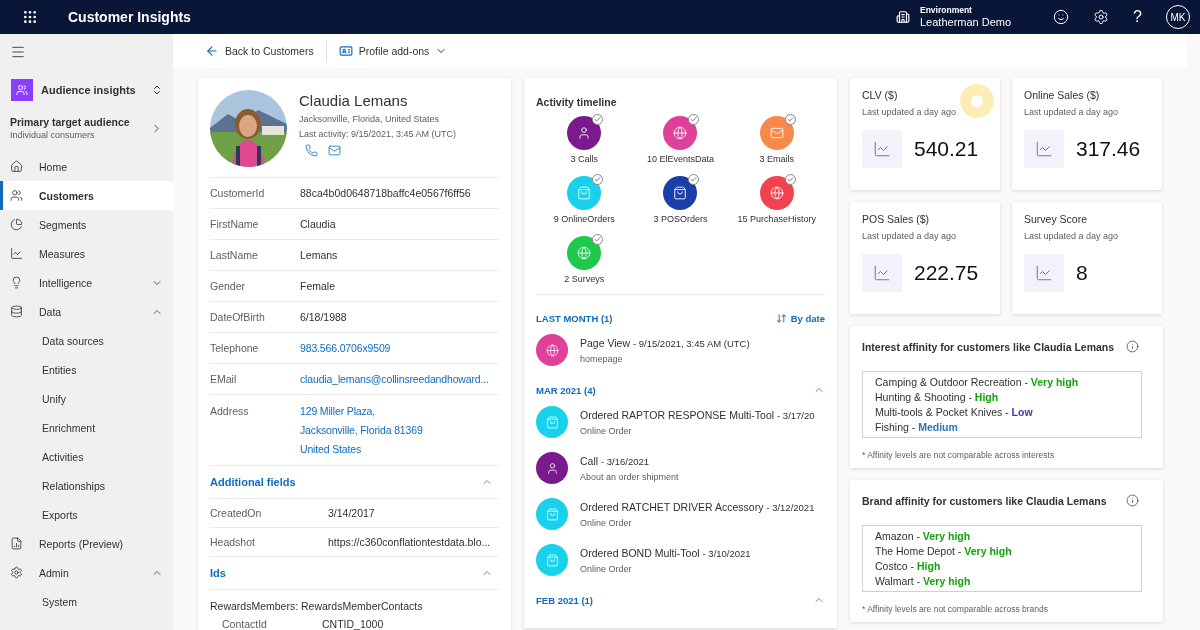 The image size is (1200, 630). Describe the element at coordinates (393, 51) in the screenshot. I see `profile-addons-button: Profile add-ons` at that location.